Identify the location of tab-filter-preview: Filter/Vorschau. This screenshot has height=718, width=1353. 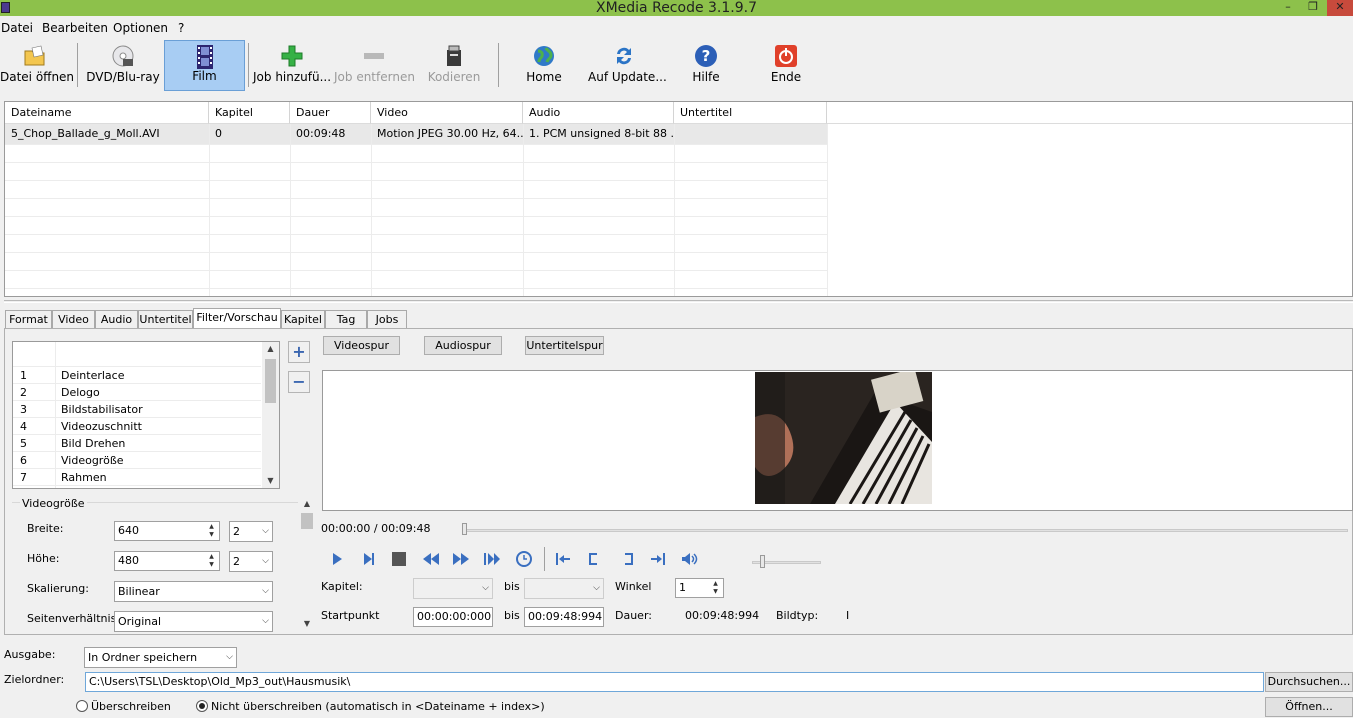
(237, 319).